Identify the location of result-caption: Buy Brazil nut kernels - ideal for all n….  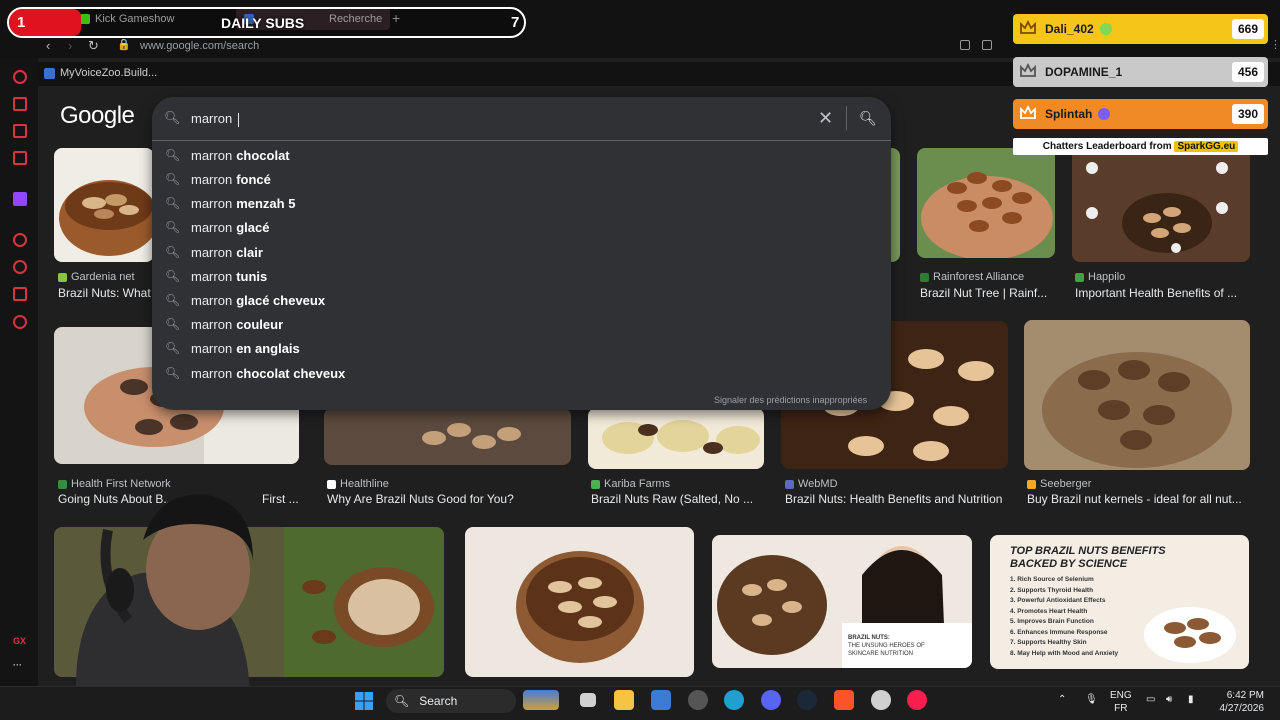
(1138, 499).